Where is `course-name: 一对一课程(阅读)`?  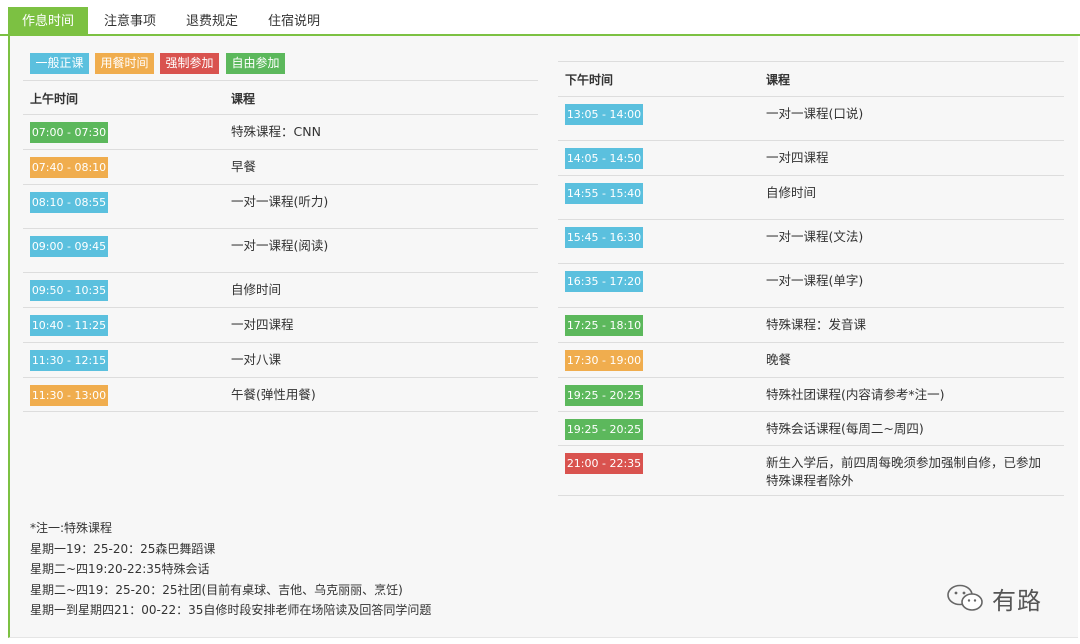
course-name: 一对一课程(阅读) is located at coordinates (280, 245).